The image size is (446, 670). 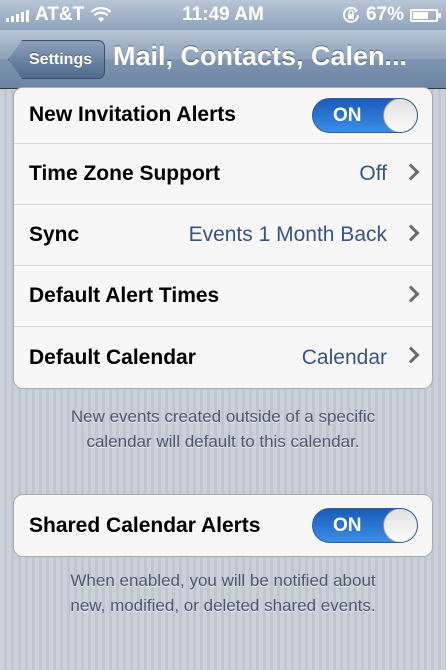 I want to click on shared-calendar-alerts-toggle: ON, so click(x=365, y=525).